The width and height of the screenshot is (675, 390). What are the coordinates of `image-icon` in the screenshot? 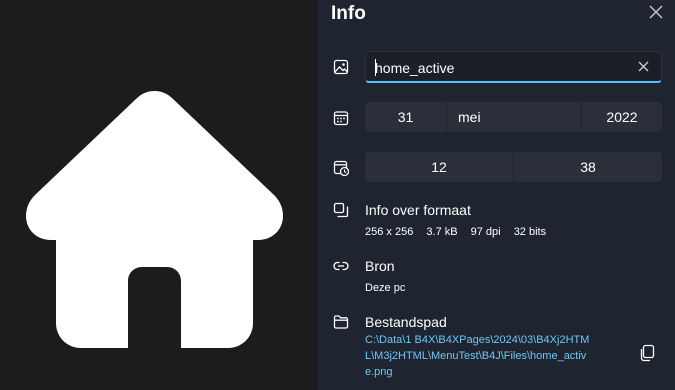 It's located at (341, 67).